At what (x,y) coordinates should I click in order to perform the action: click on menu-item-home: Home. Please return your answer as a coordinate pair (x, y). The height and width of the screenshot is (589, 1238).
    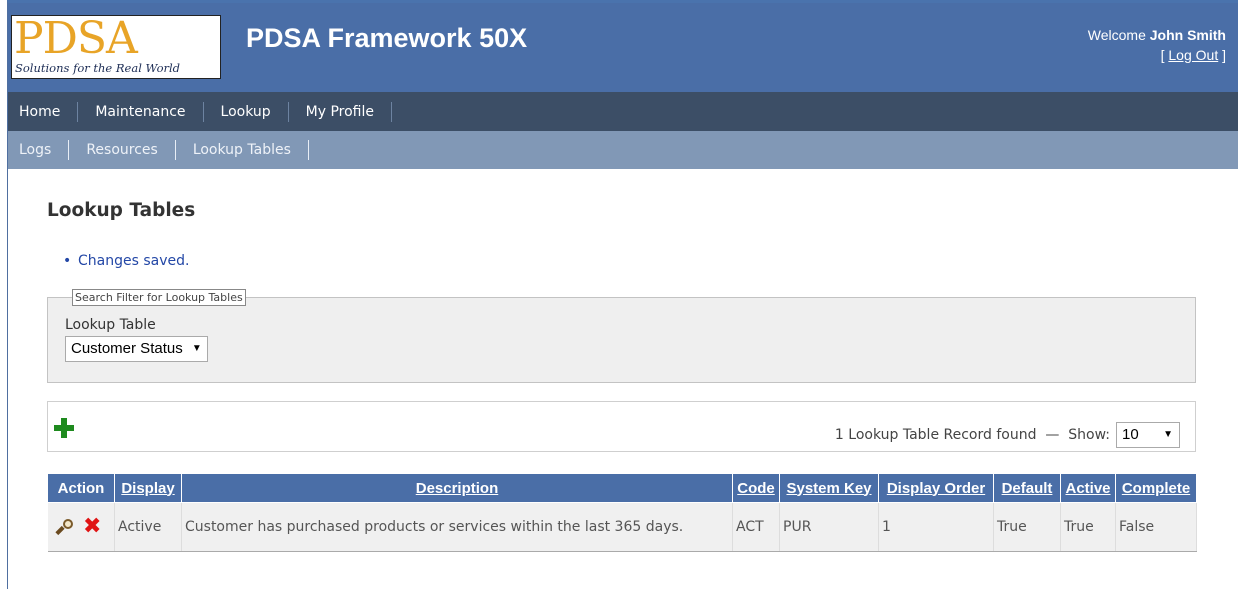
    Looking at the image, I should click on (43, 111).